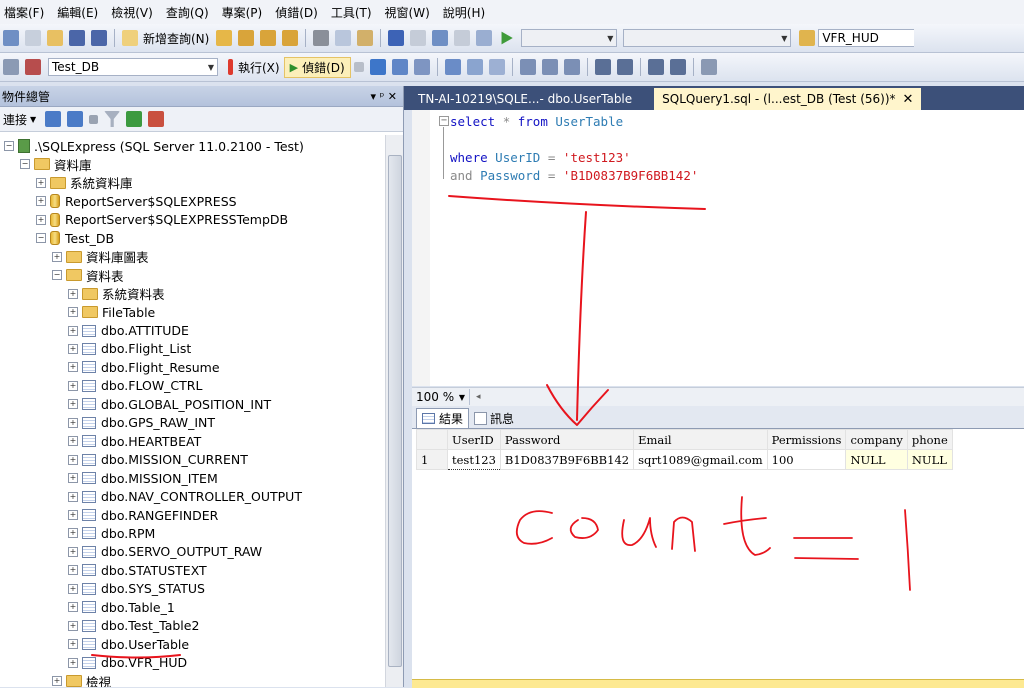 The image size is (1024, 688). Describe the element at coordinates (474, 459) in the screenshot. I see `cell-userid: test123` at that location.